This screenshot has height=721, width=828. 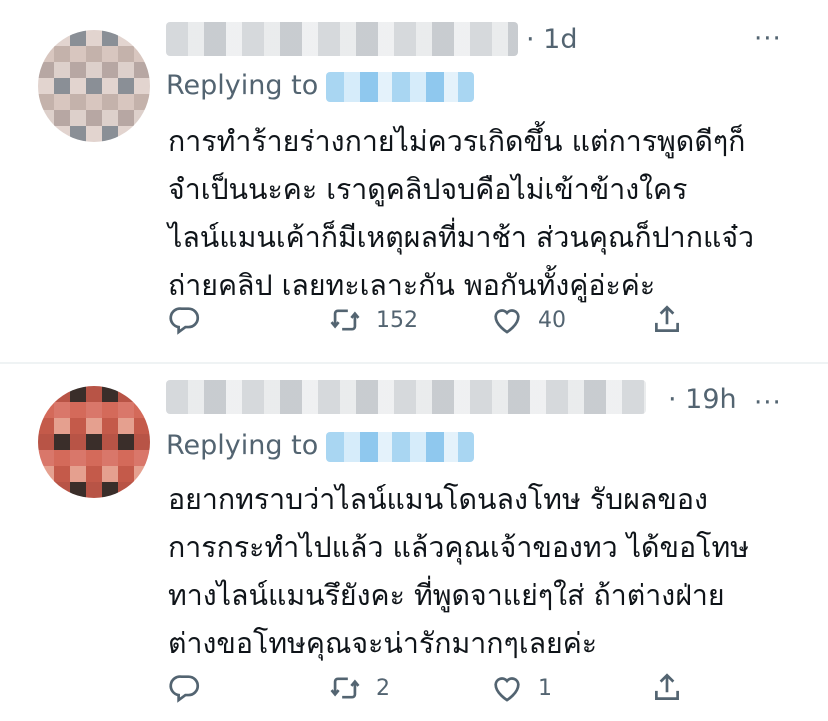 I want to click on retweet-button: 152, so click(x=373, y=320).